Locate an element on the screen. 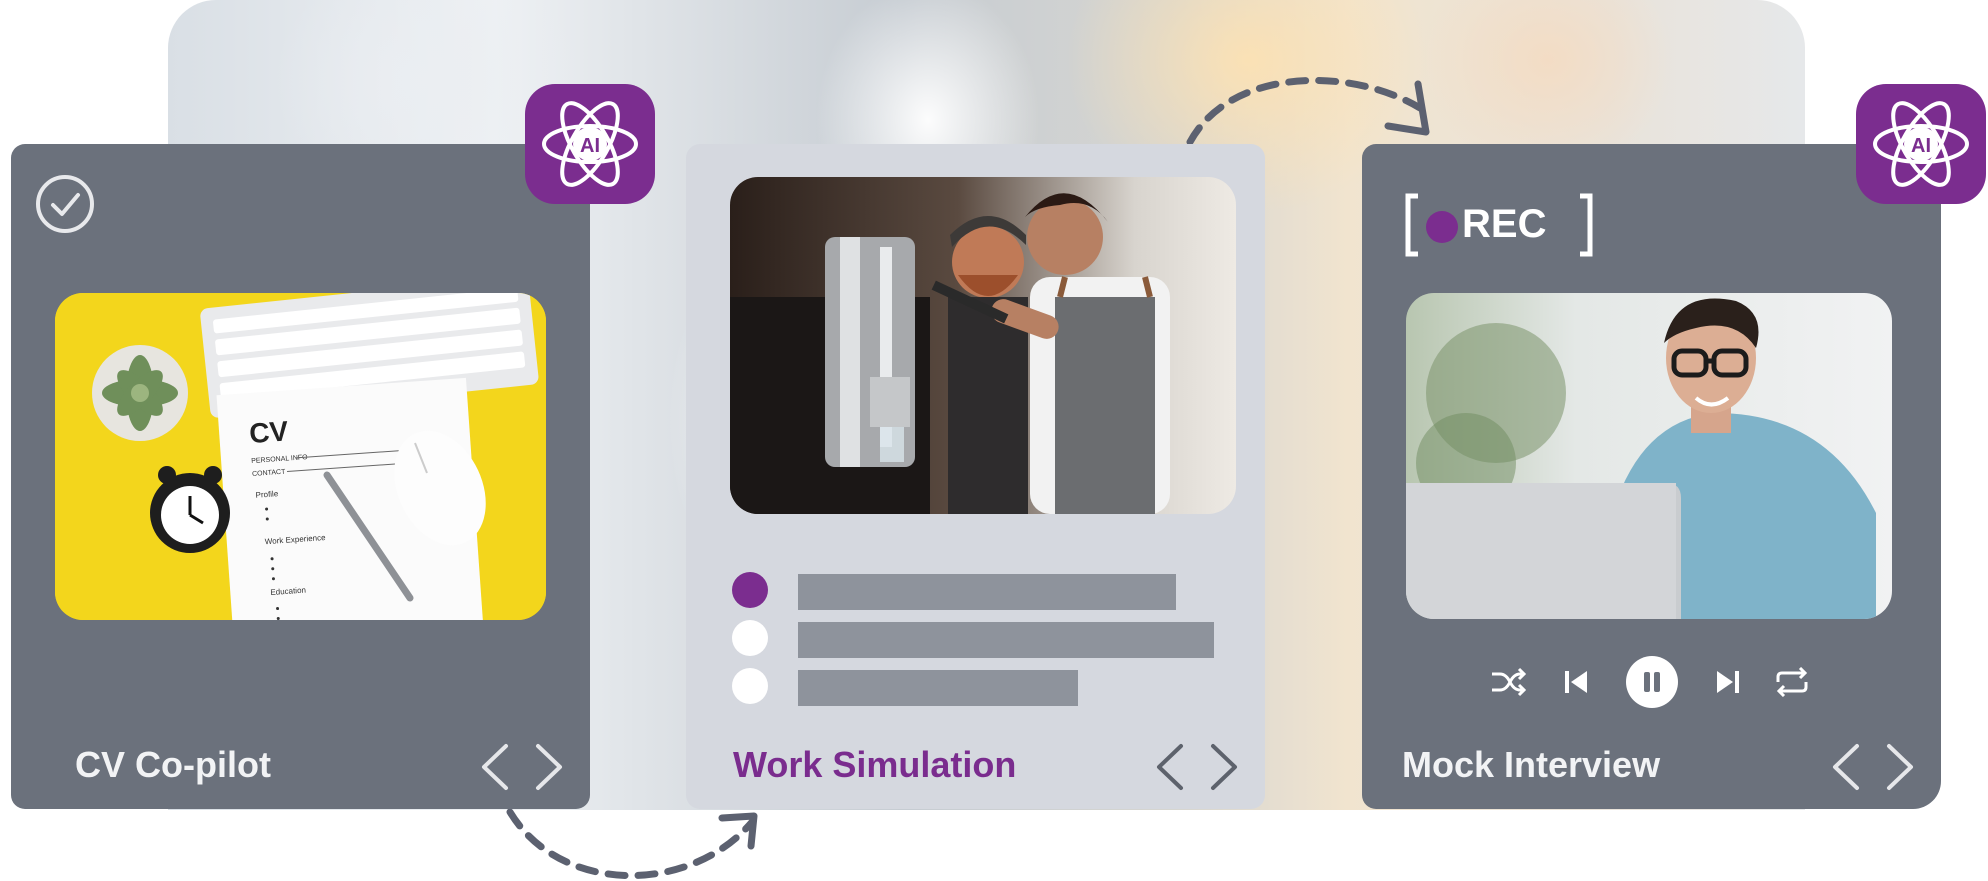 The height and width of the screenshot is (881, 1988). ai-badge-cv: AI is located at coordinates (590, 144).